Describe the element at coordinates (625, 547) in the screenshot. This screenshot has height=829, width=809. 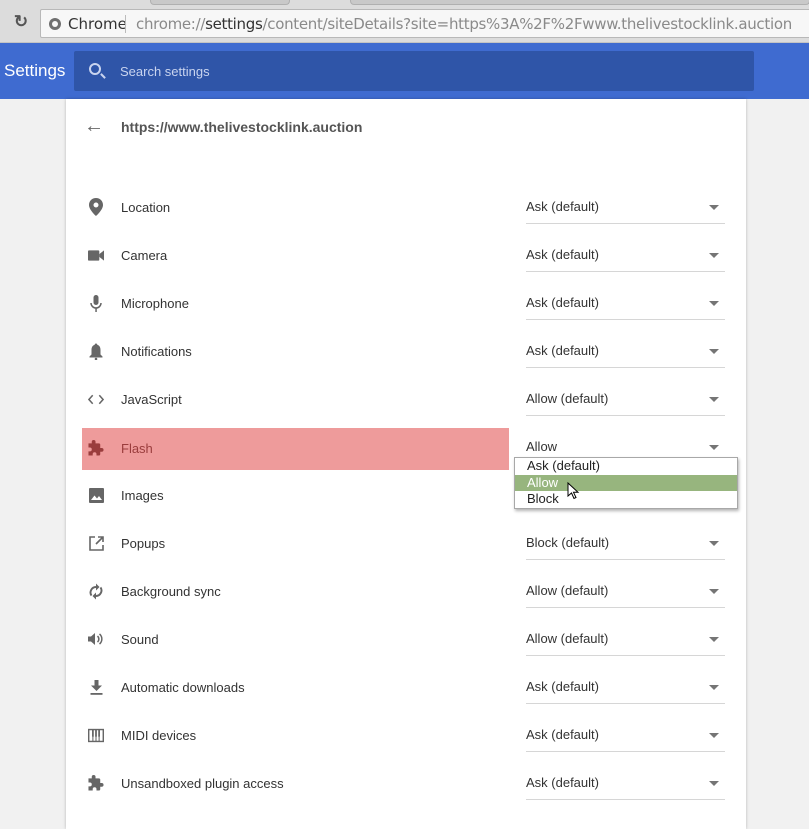
I see `permission-select-popups: Block (default)` at that location.